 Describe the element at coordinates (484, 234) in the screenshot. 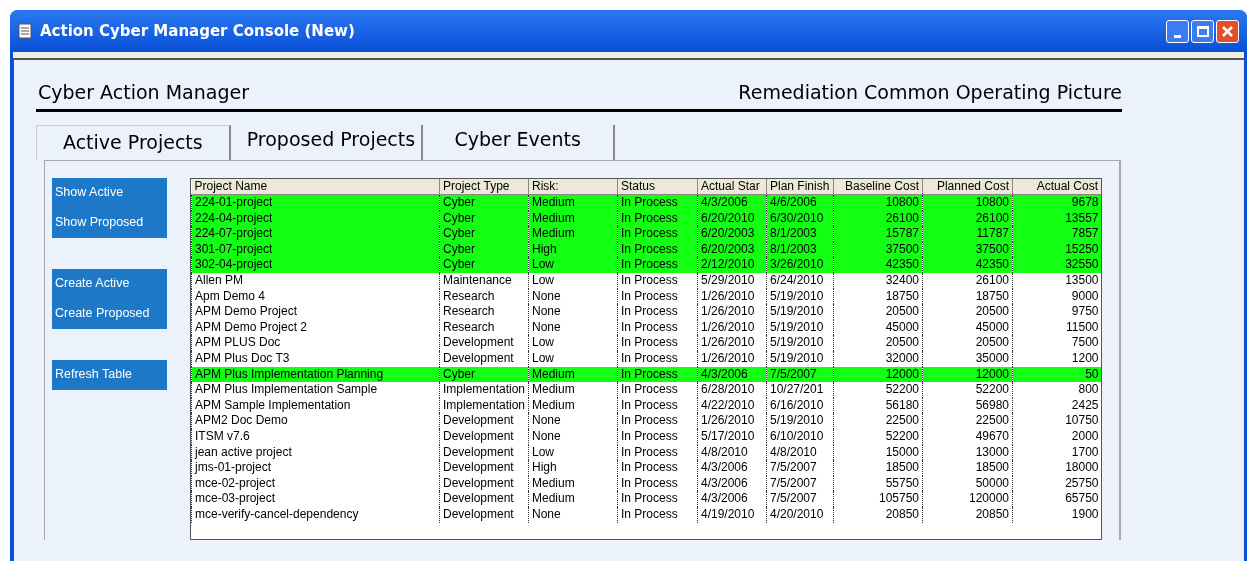

I see `table-cell: Cyber` at that location.